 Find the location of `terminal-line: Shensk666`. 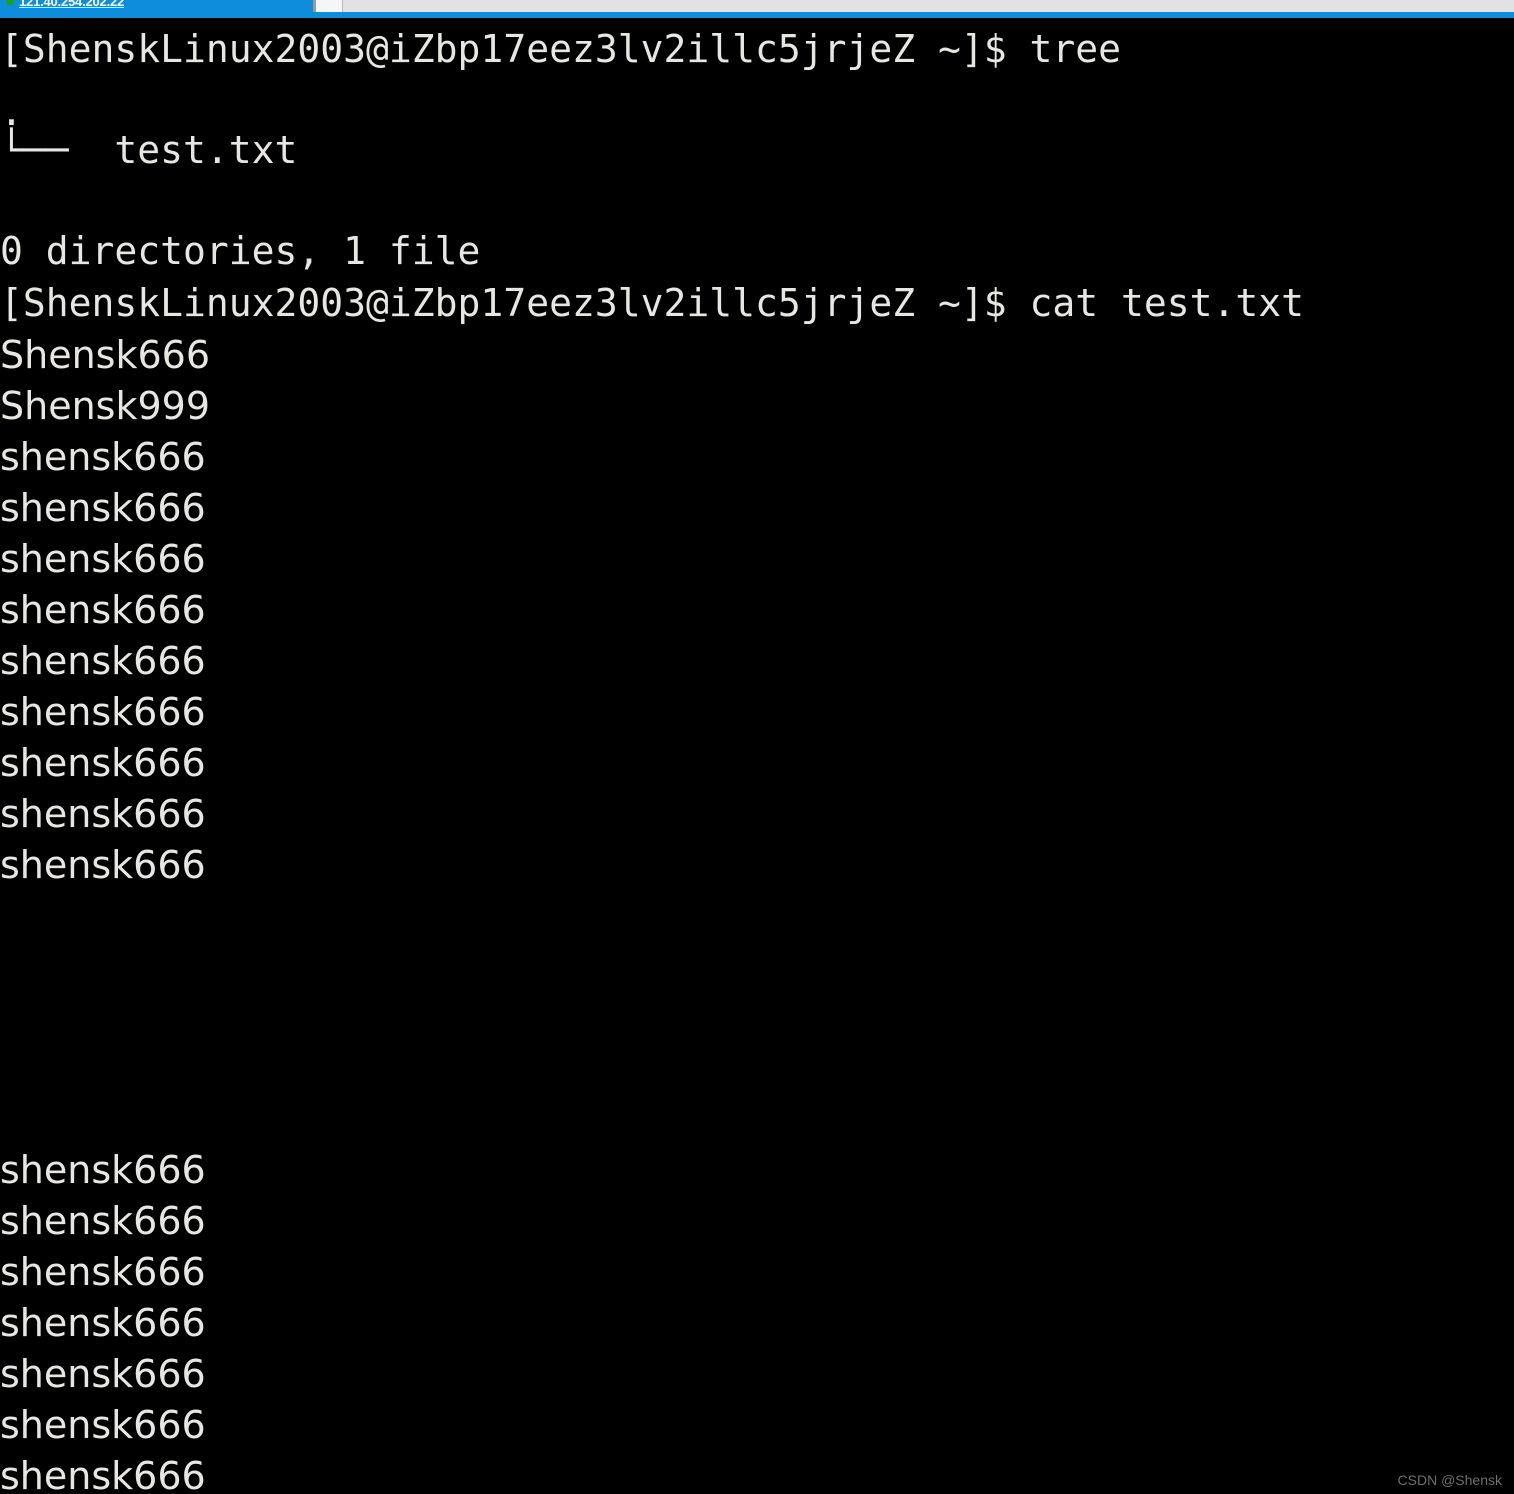

terminal-line: Shensk666 is located at coordinates (105, 355).